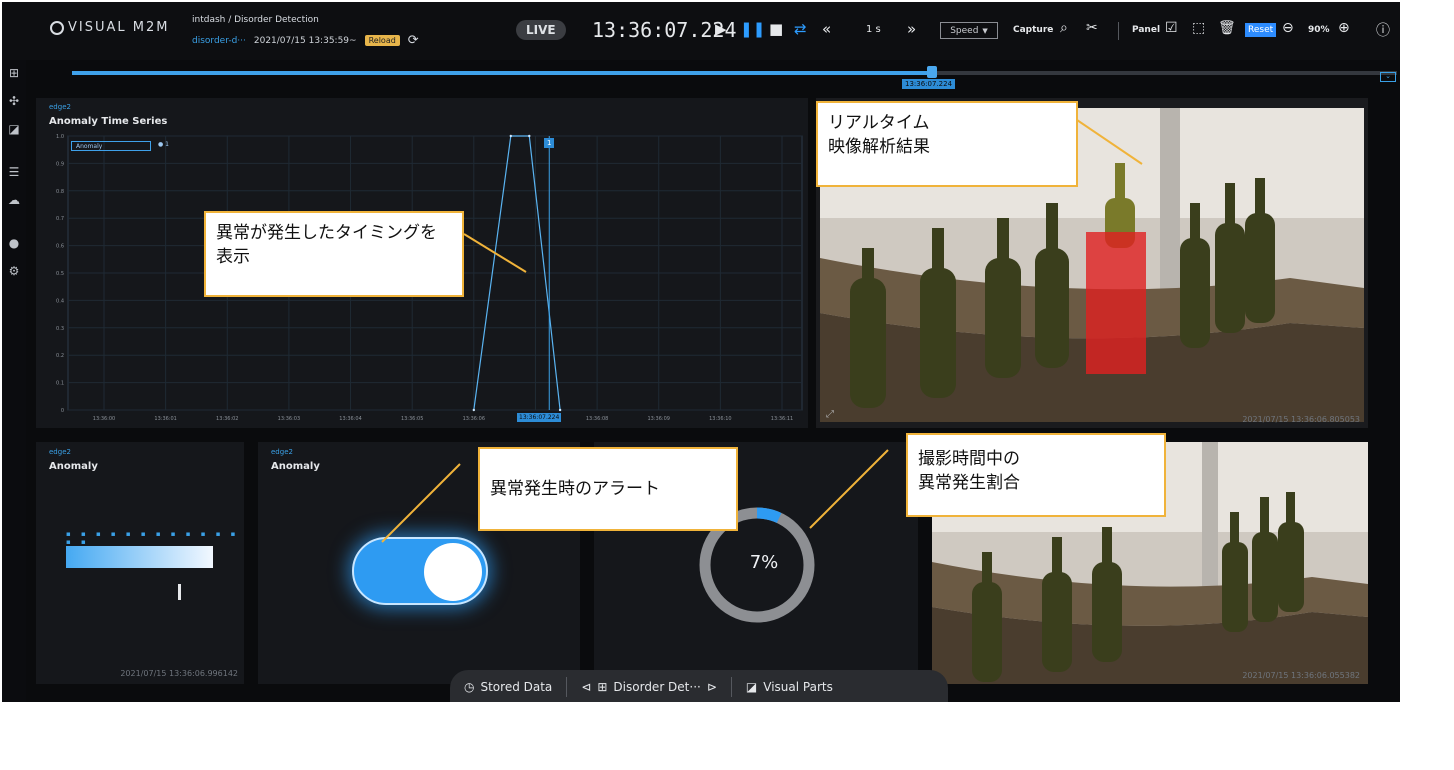 This screenshot has width=1454, height=770. I want to click on chart-icon: ◪, so click(751, 687).